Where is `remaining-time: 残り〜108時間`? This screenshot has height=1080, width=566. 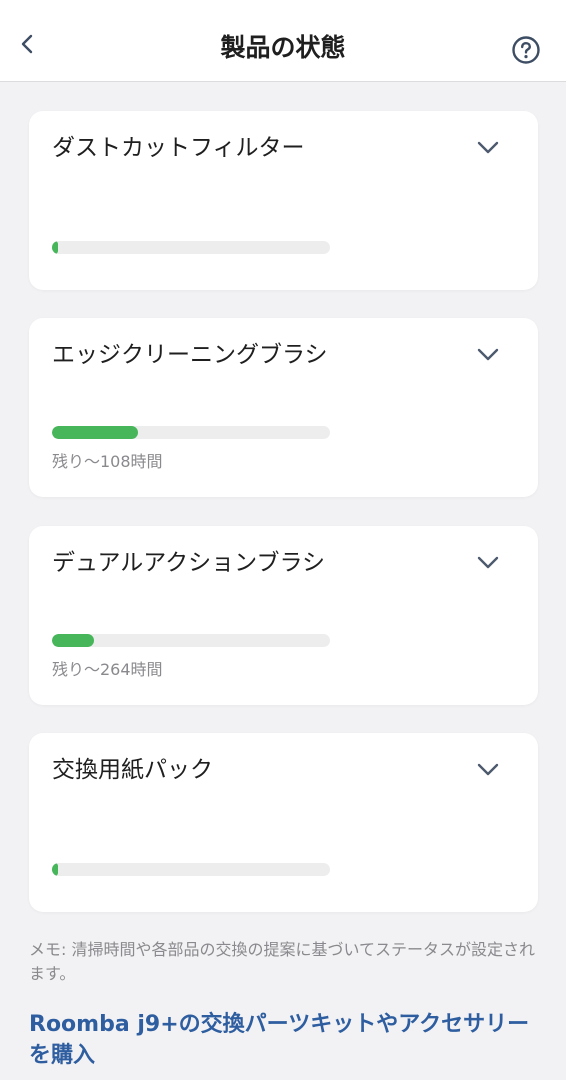 remaining-time: 残り〜108時間 is located at coordinates (107, 461).